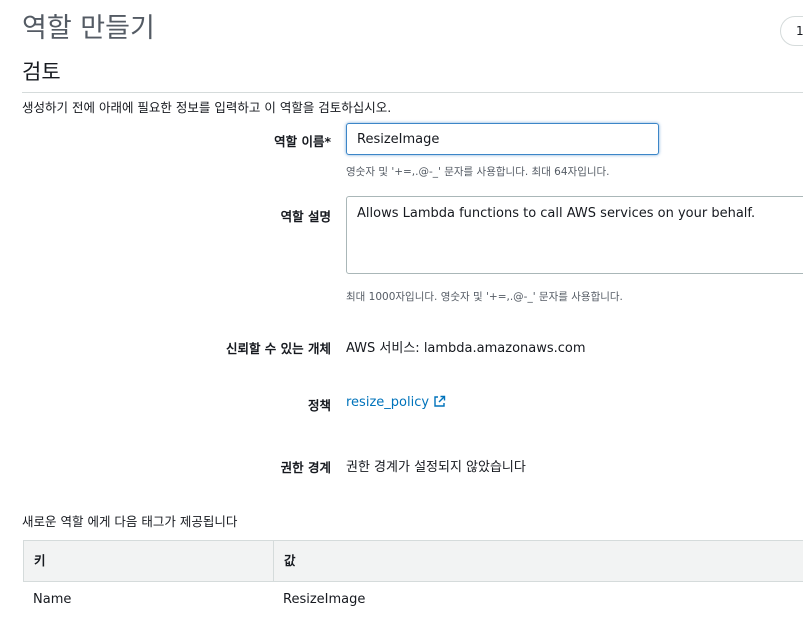  I want to click on tags-heading: 새로운 역할 에게 다음 태그가 제공됩니다, so click(130, 521).